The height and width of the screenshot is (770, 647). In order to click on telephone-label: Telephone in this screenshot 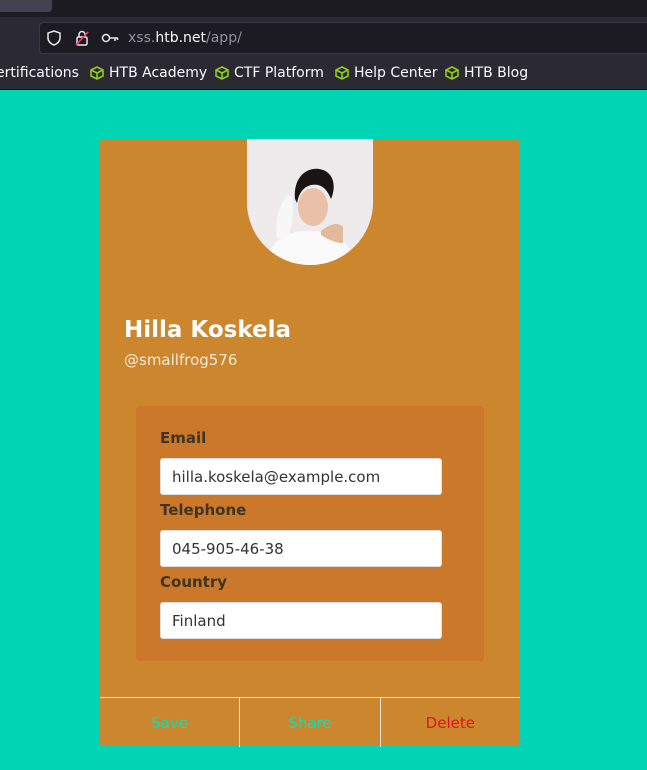, I will do `click(203, 510)`.